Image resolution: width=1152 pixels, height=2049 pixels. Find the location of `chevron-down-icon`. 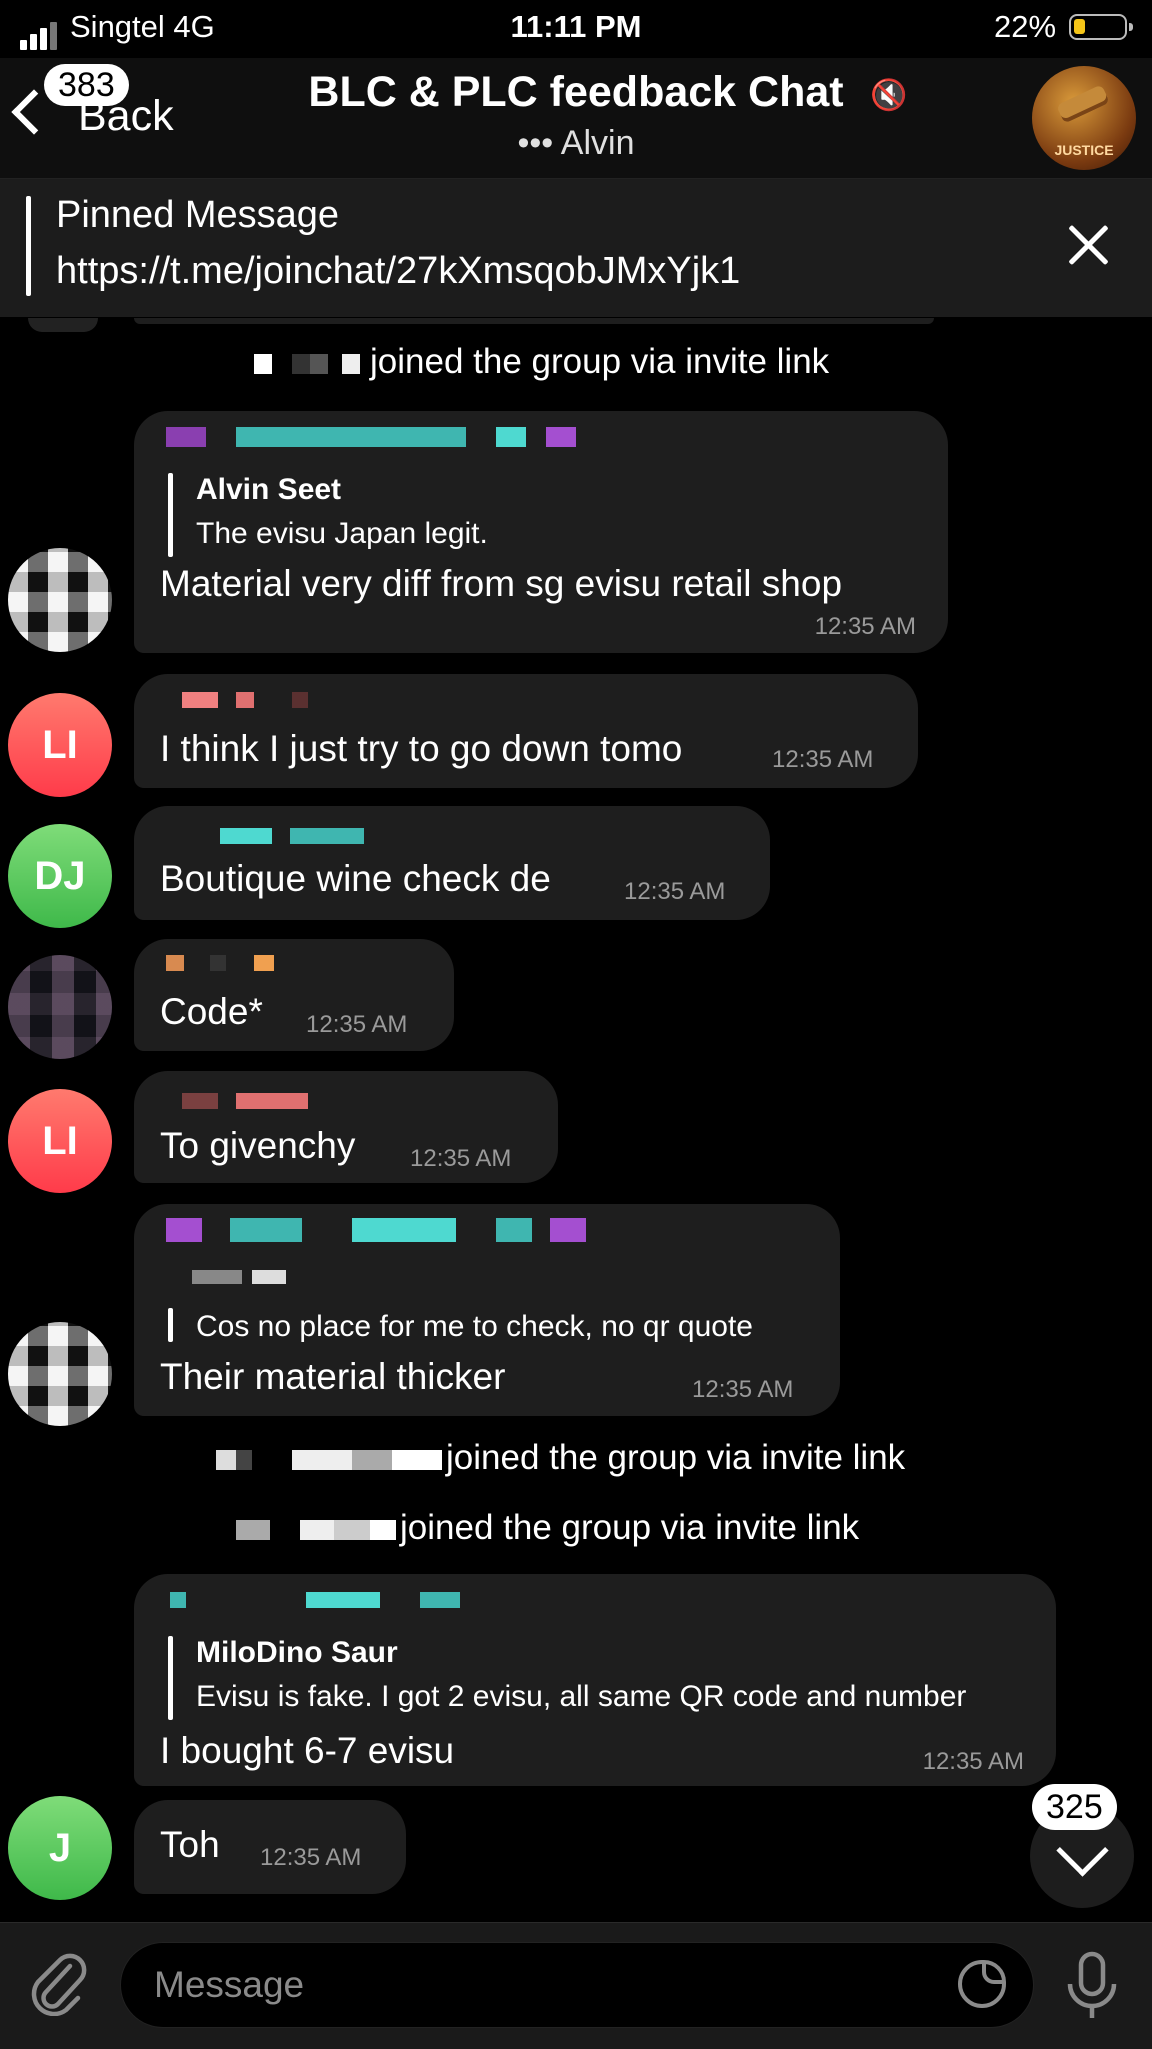

chevron-down-icon is located at coordinates (1082, 1850).